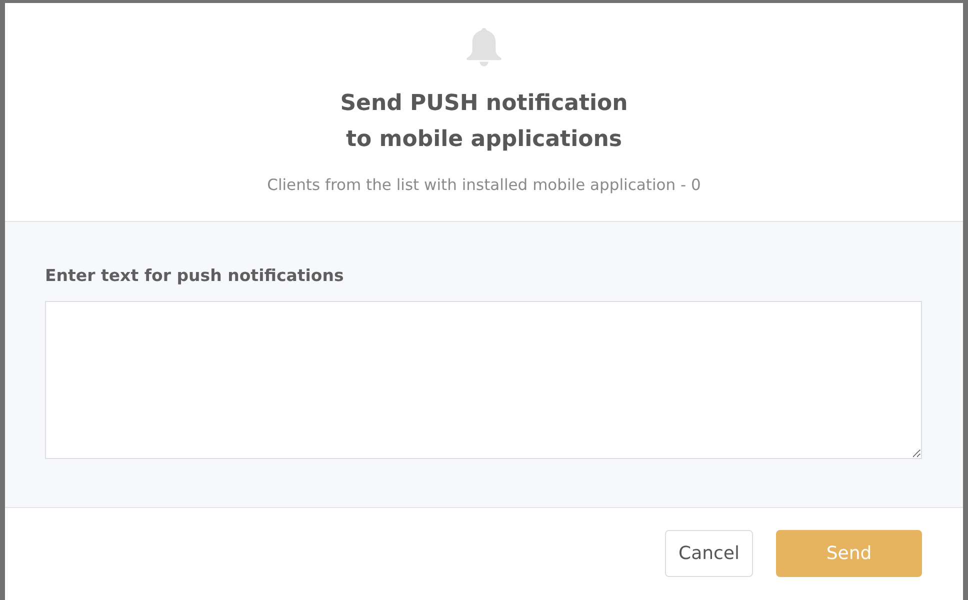 The width and height of the screenshot is (968, 600). I want to click on dialog-title: Send PUSH notification to mobile applications, so click(484, 122).